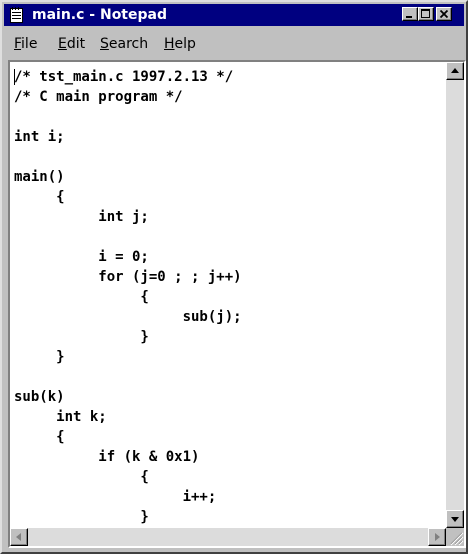 This screenshot has height=554, width=468. I want to click on menu-file: File, so click(25, 44).